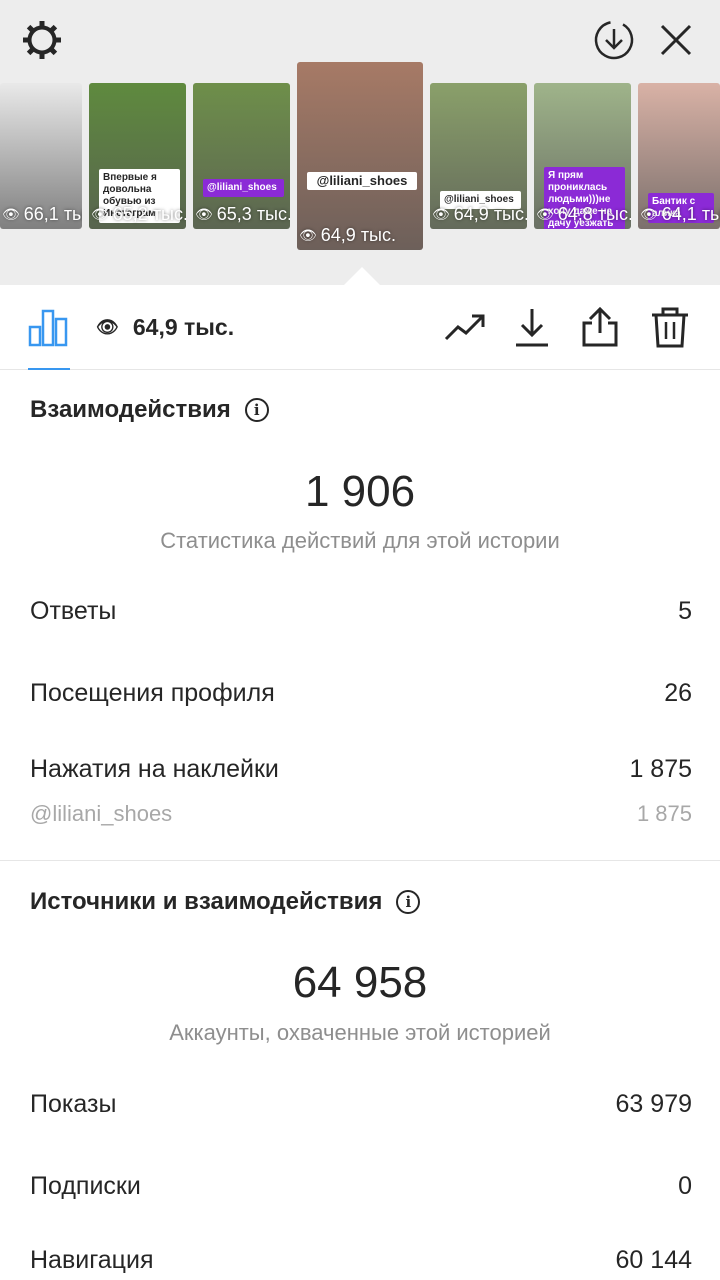  What do you see at coordinates (48, 327) in the screenshot?
I see `bar-chart-icon` at bounding box center [48, 327].